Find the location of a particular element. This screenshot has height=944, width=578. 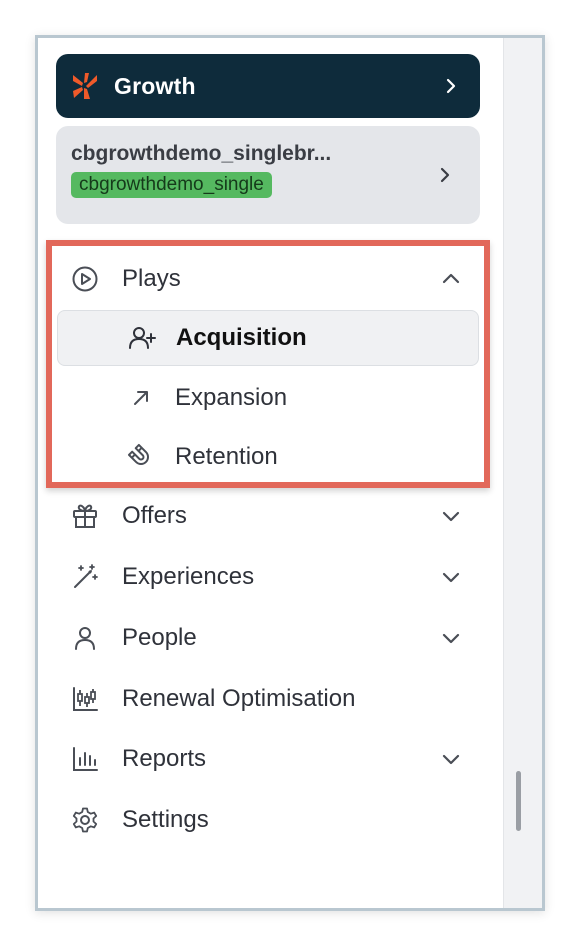

nav-item-label: Experiences is located at coordinates (188, 576).